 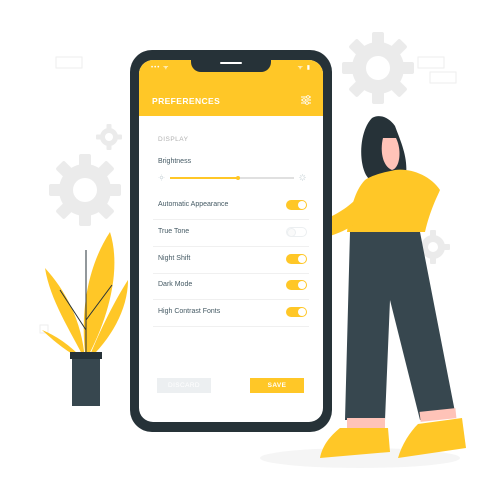 I want to click on setting-label: High Contrast Fonts, so click(x=189, y=311).